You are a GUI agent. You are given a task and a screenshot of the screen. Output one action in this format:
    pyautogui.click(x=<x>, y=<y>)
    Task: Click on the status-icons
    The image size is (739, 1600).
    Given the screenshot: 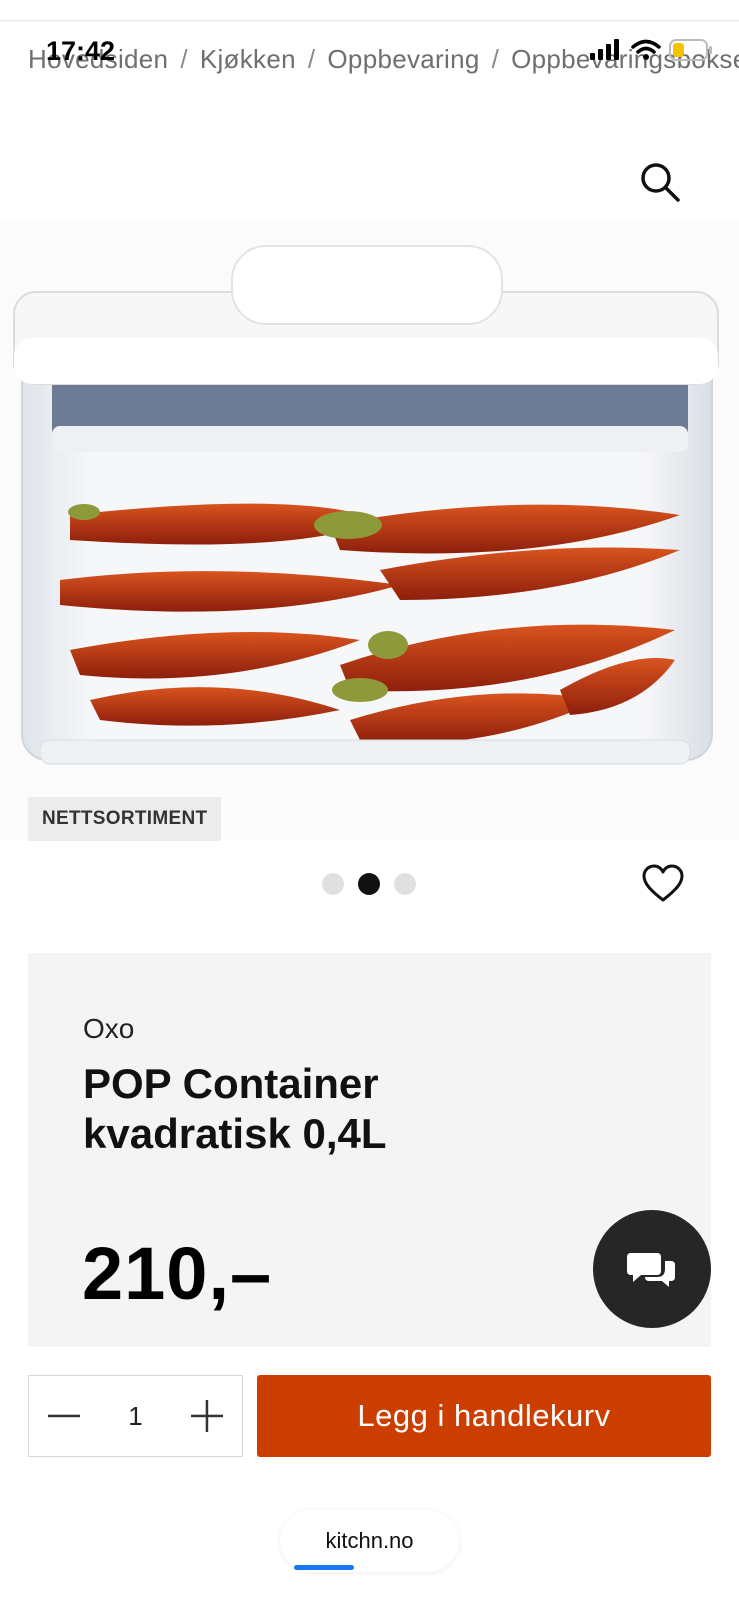 What is the action you would take?
    pyautogui.click(x=651, y=50)
    